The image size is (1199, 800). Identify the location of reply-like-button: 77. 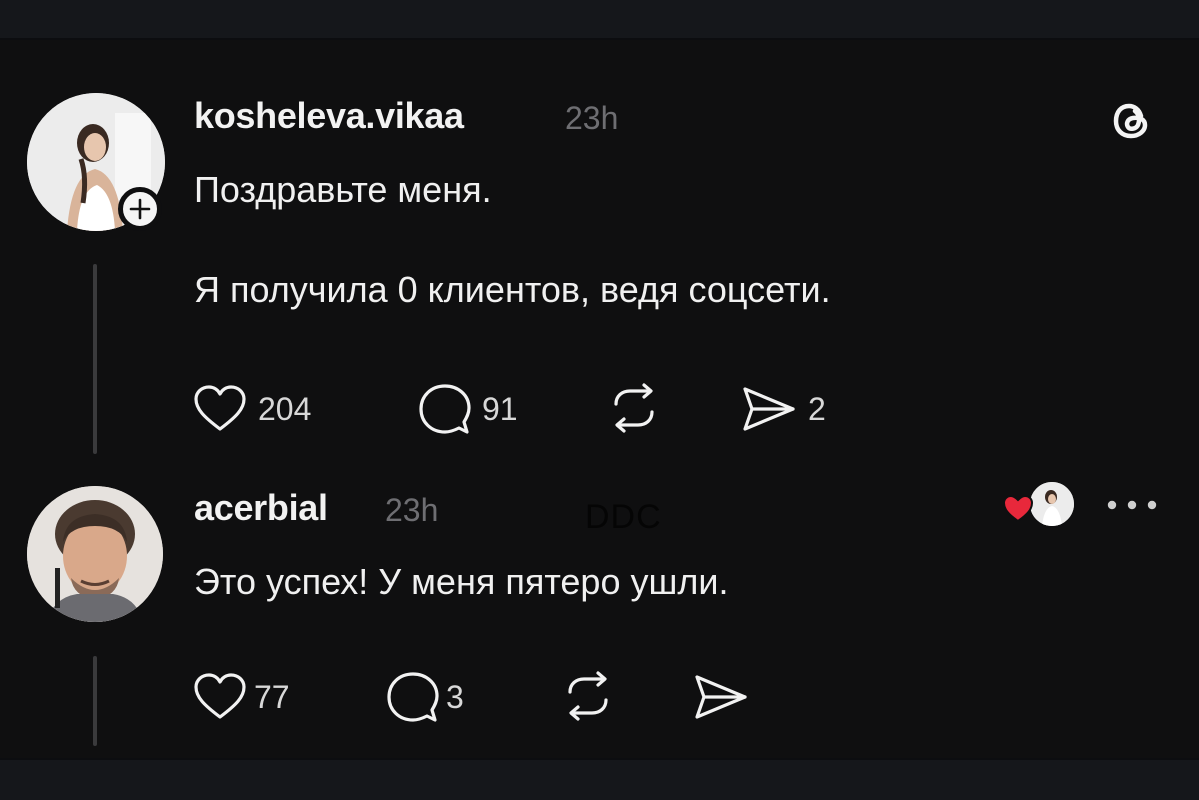
(241, 697).